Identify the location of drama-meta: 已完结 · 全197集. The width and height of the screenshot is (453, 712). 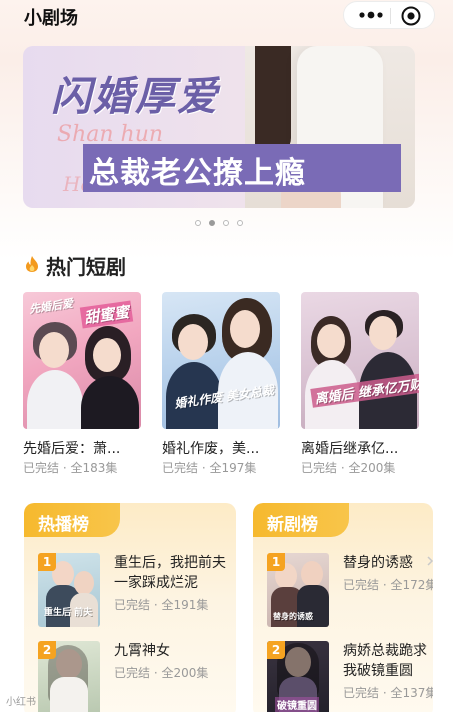
(209, 468).